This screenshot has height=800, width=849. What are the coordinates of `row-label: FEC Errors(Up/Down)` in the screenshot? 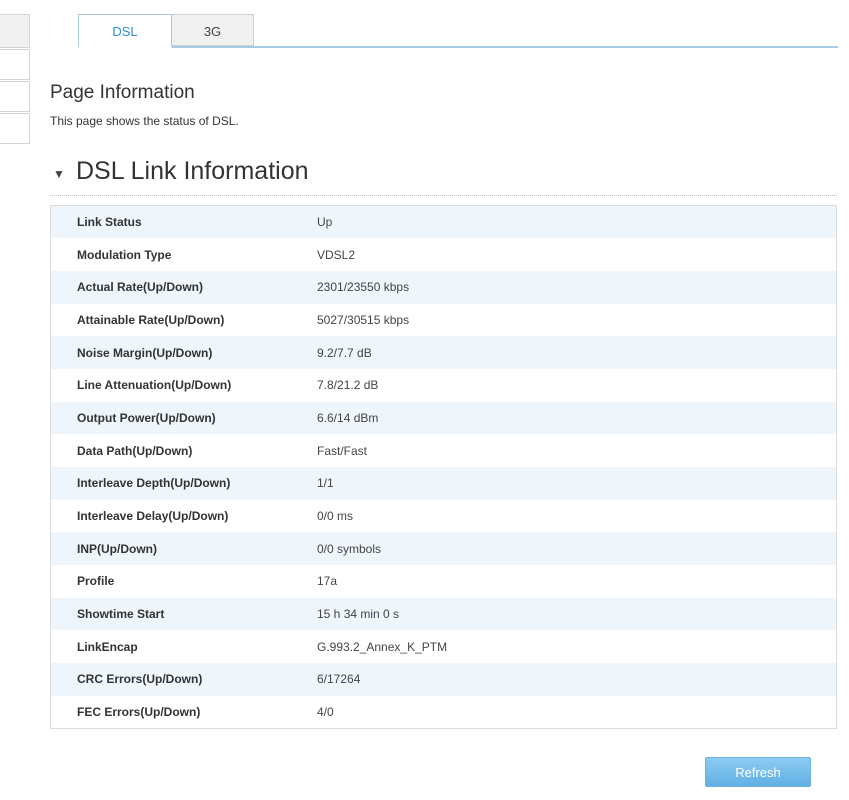 It's located at (139, 711).